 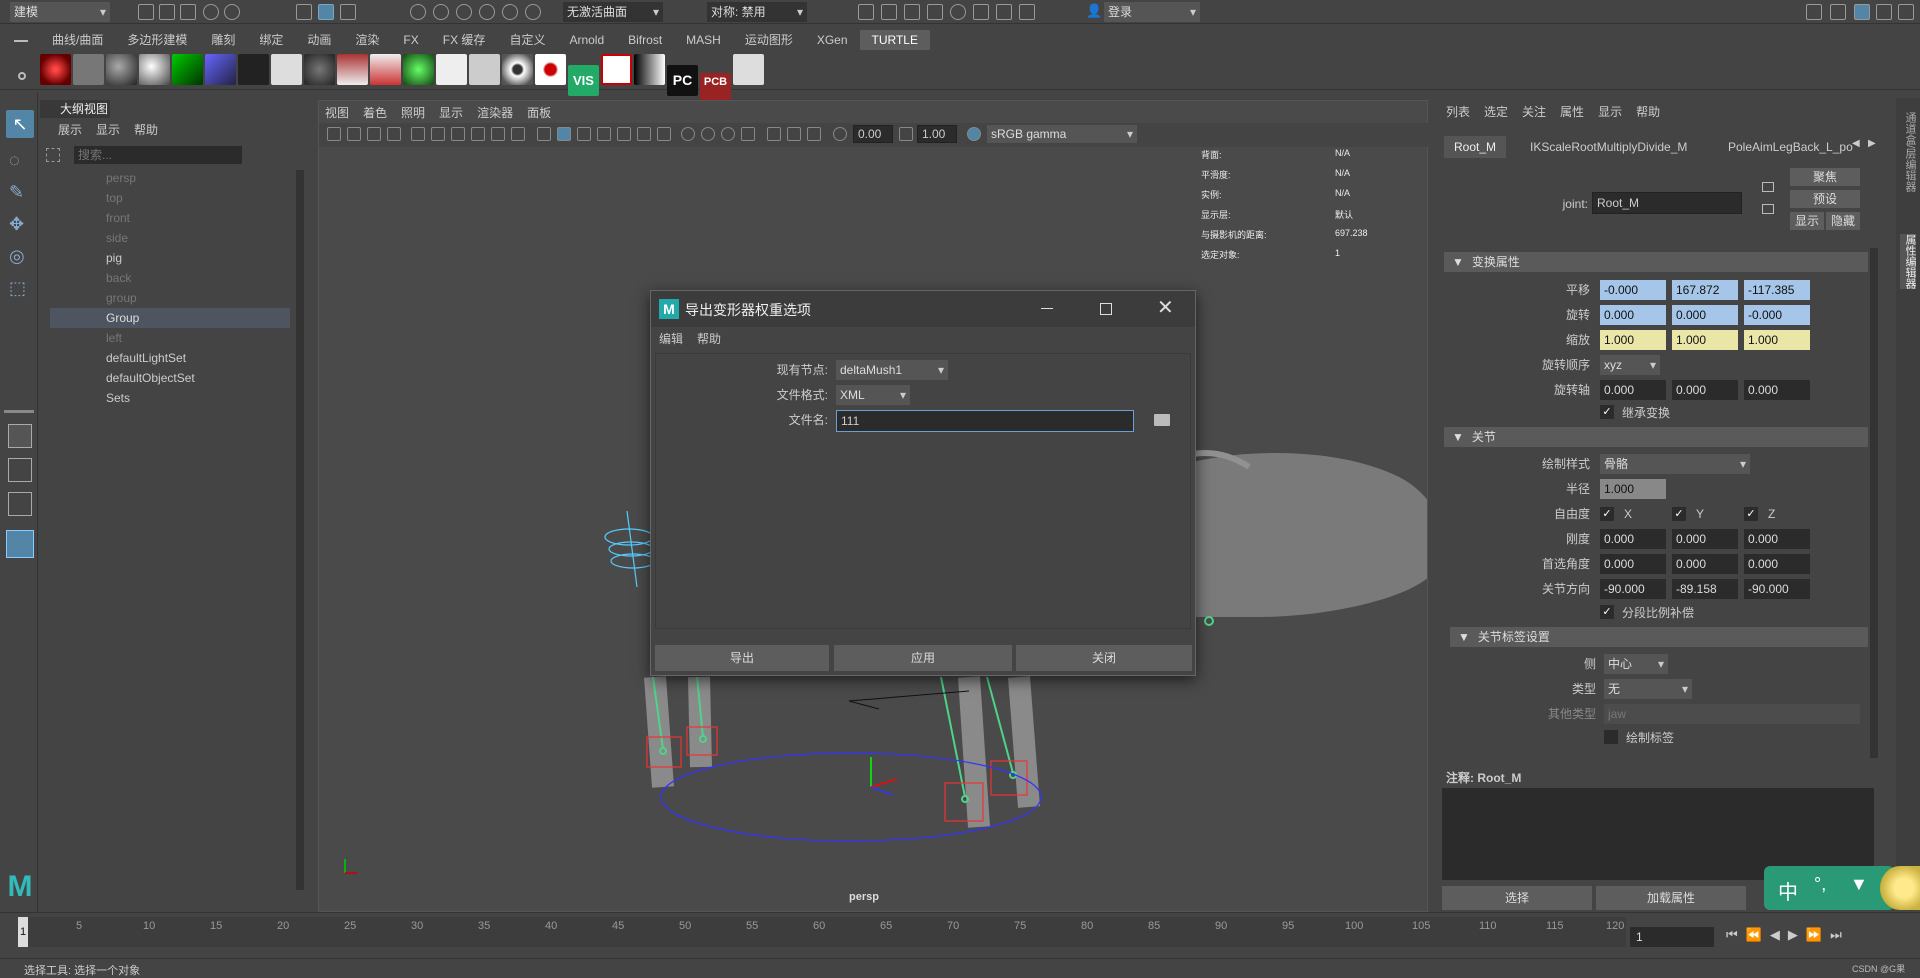 I want to click on snap-point-icon, so click(x=464, y=12).